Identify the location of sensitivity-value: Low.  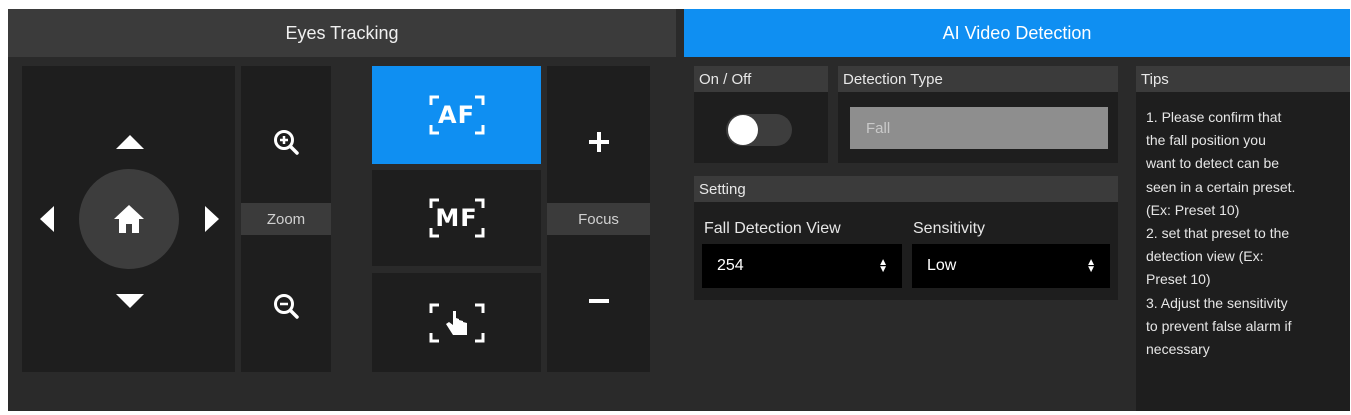
(942, 265).